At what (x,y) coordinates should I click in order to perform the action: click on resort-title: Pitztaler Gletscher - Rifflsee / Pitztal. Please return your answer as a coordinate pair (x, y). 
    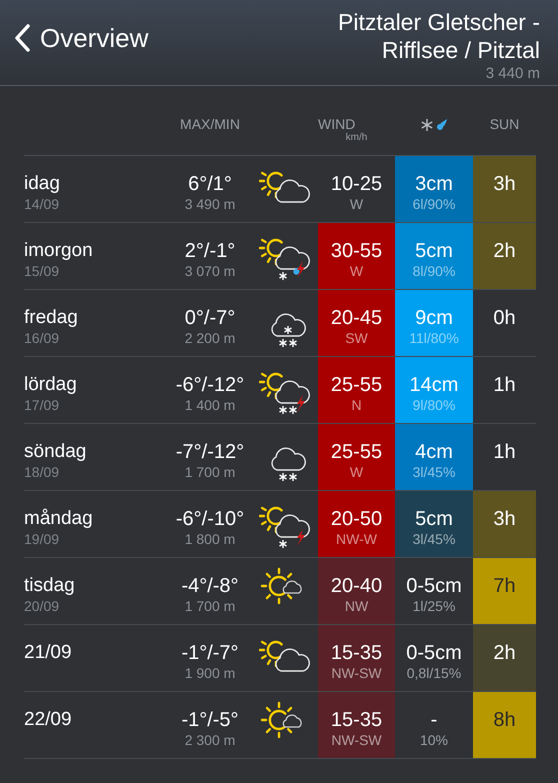
    Looking at the image, I should click on (438, 36).